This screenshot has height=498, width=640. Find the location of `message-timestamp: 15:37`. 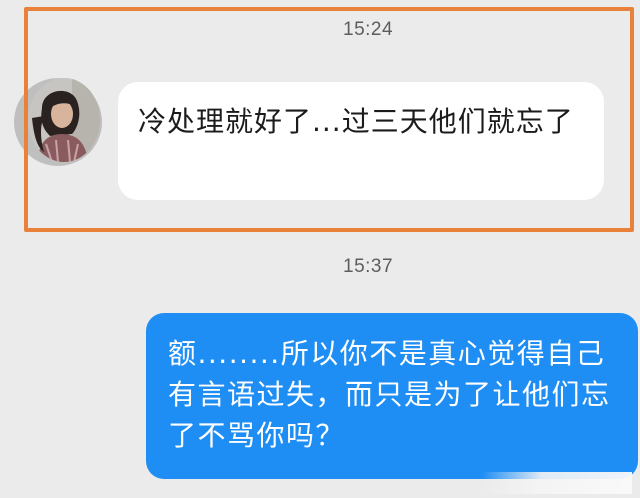

message-timestamp: 15:37 is located at coordinates (368, 266).